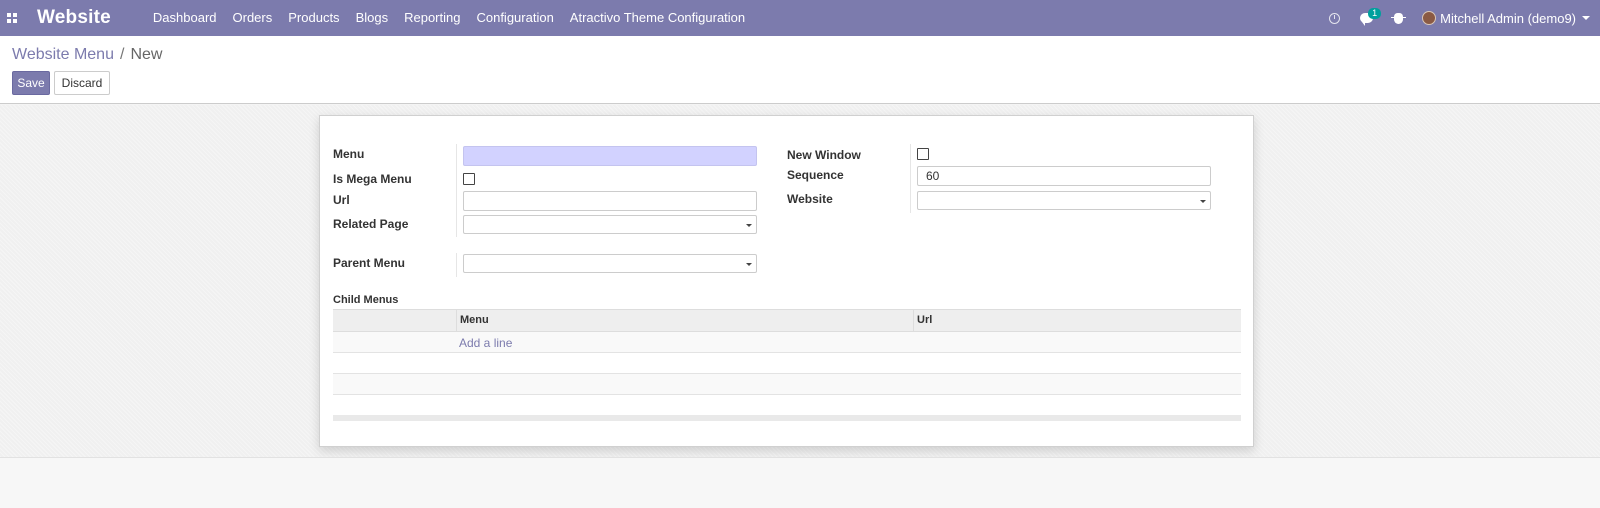  I want to click on breadcrumb: Website Menu / New, so click(87, 55).